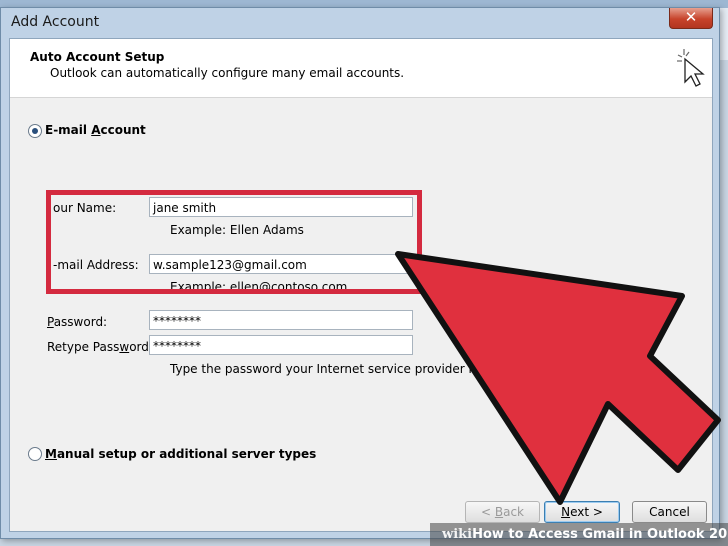  I want to click on watermark-brand: wiki, so click(457, 534).